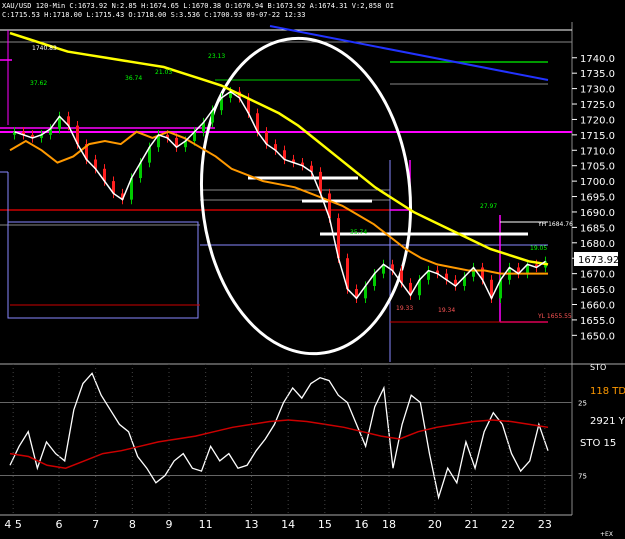 The height and width of the screenshot is (539, 625). I want to click on chart-annotation: 36.74, so click(133, 78).